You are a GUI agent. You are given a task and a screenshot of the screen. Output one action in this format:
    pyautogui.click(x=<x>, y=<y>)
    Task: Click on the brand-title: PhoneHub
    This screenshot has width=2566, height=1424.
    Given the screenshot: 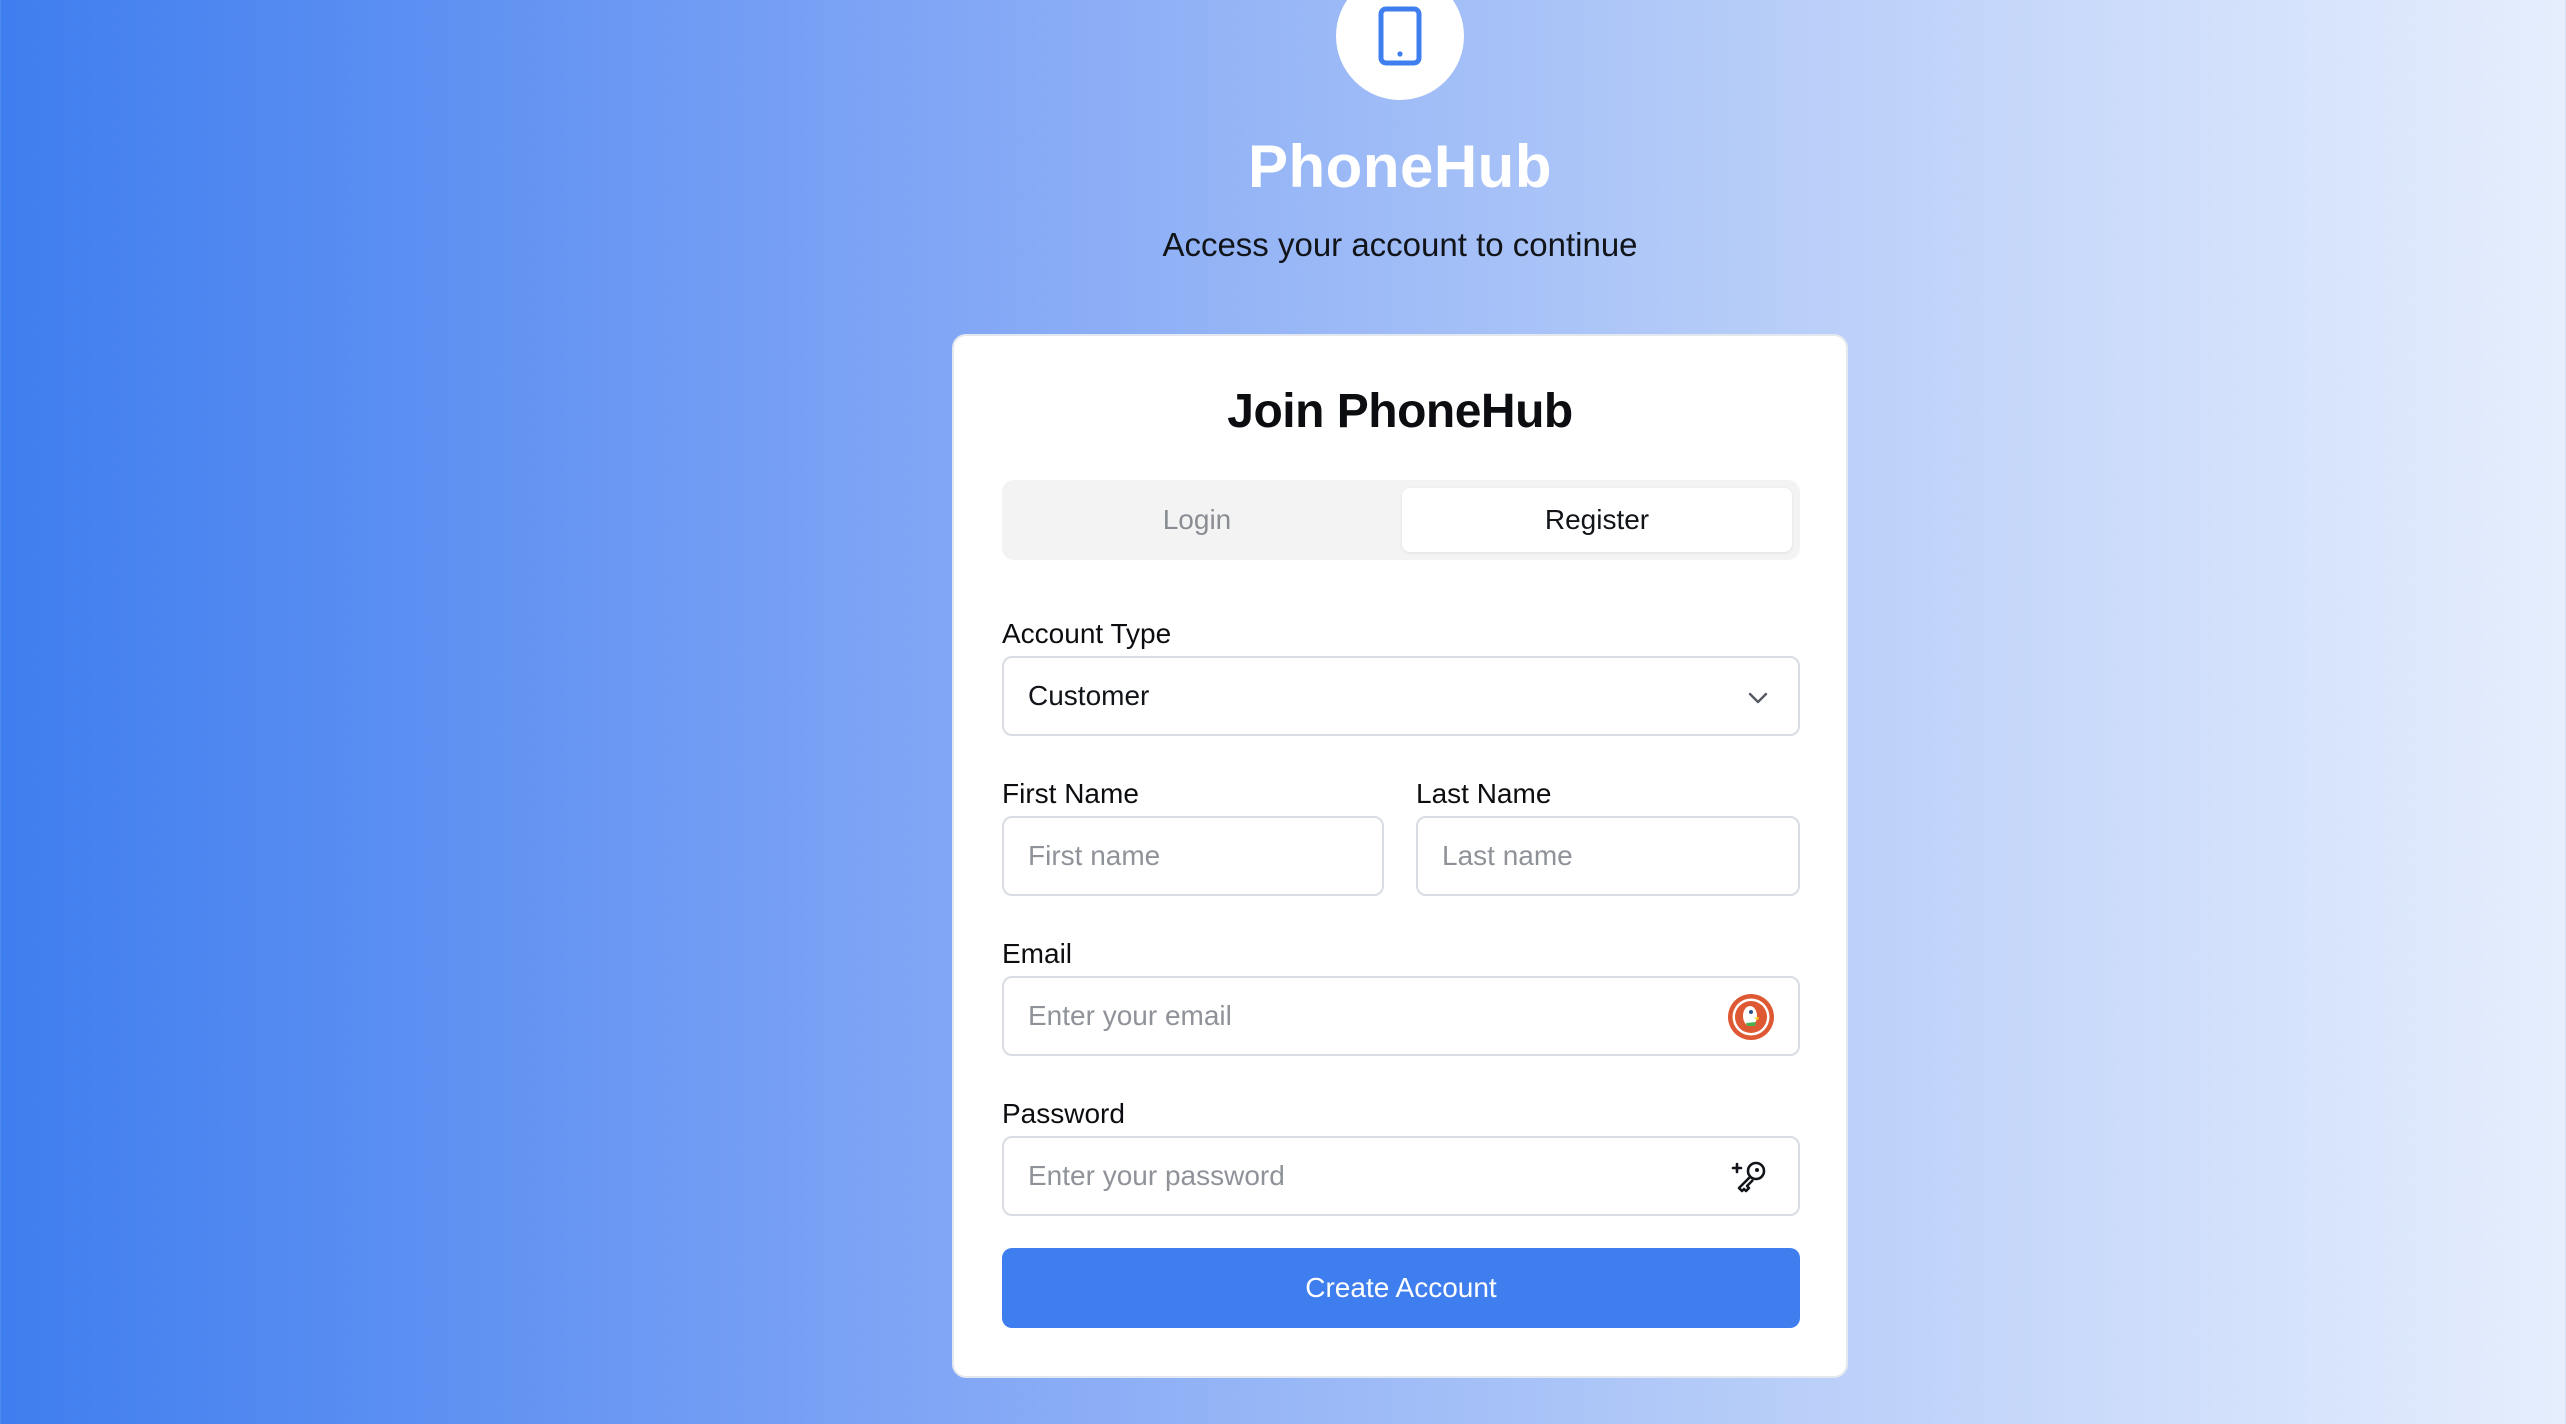 What is the action you would take?
    pyautogui.click(x=1400, y=166)
    